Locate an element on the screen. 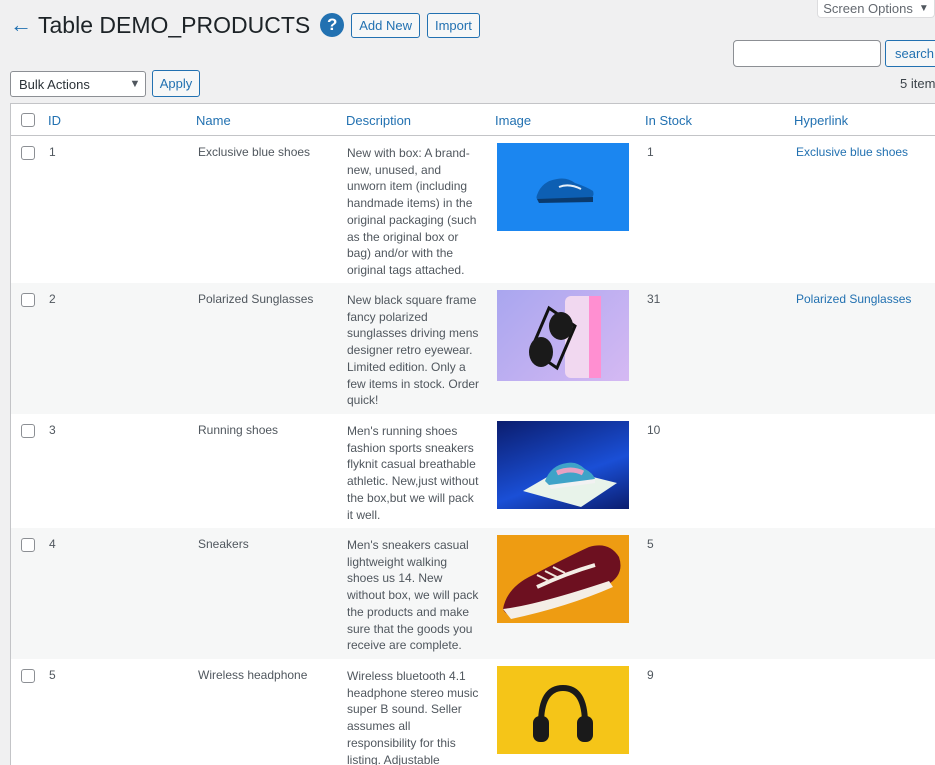 The height and width of the screenshot is (765, 935). row-hyperlink: Polarized Sunglasses is located at coordinates (853, 299).